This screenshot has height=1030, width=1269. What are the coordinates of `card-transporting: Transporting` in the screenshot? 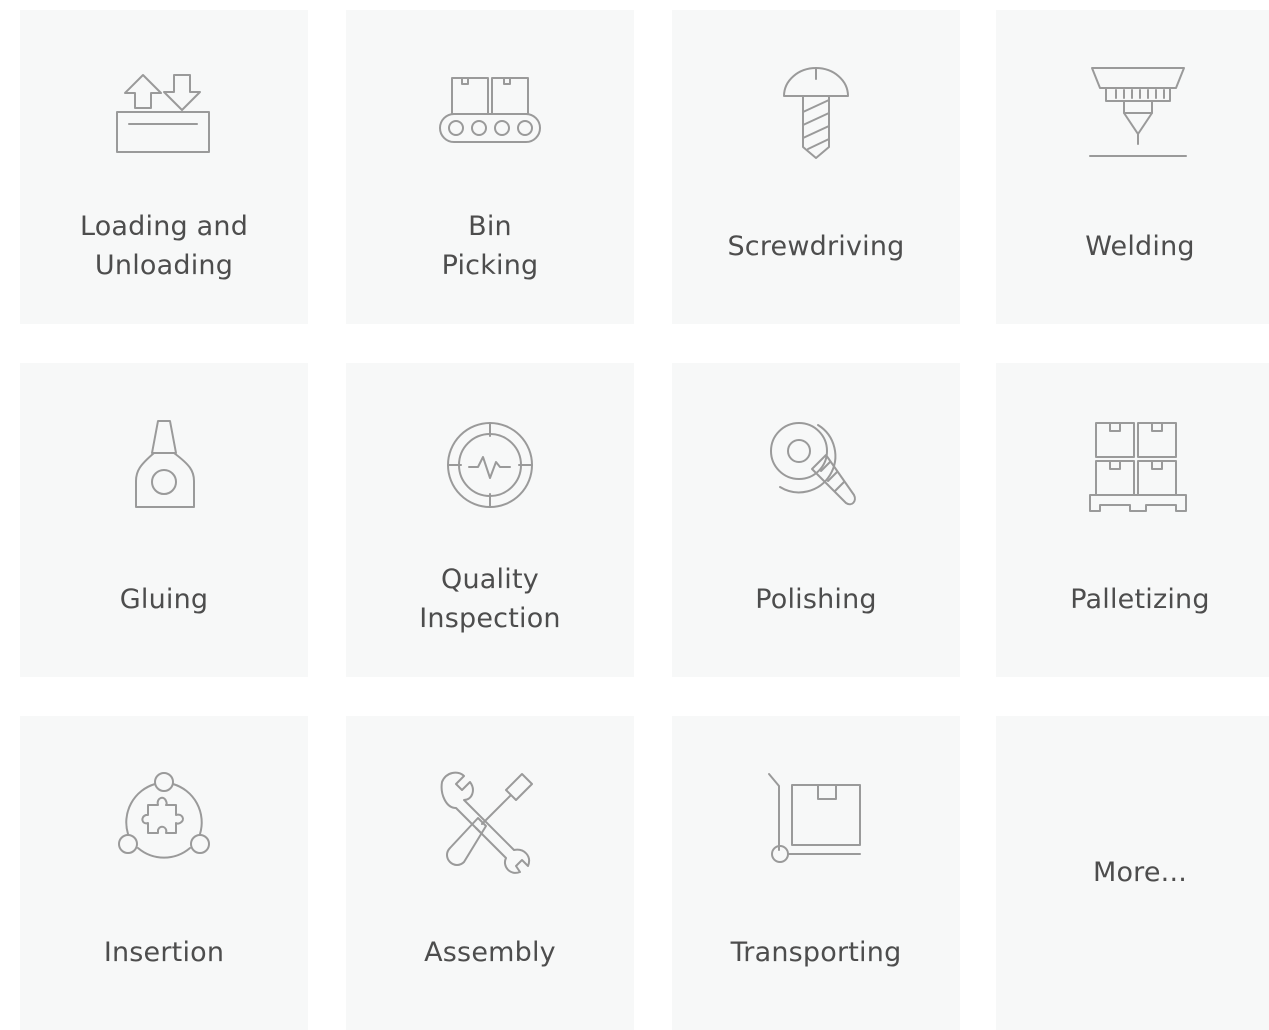 It's located at (816, 873).